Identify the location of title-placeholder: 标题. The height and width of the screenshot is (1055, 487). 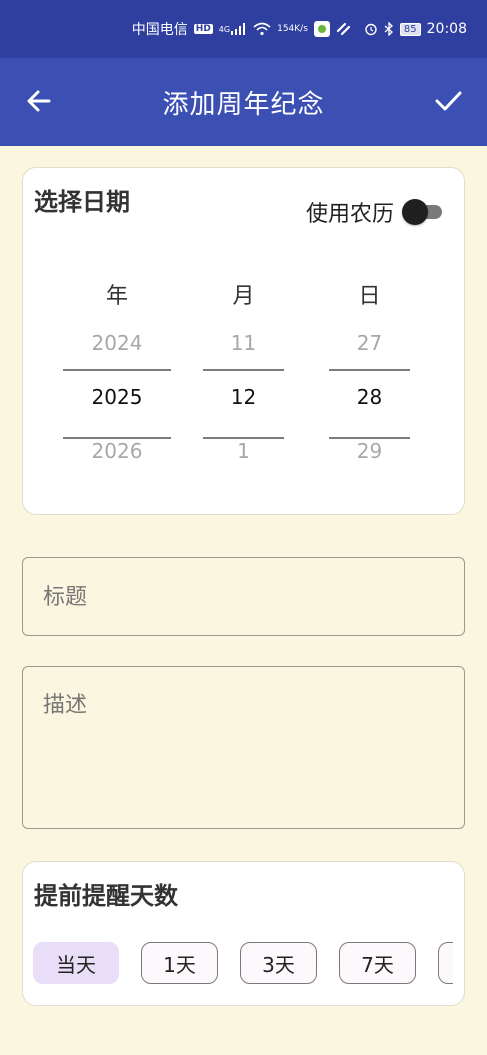
(65, 597).